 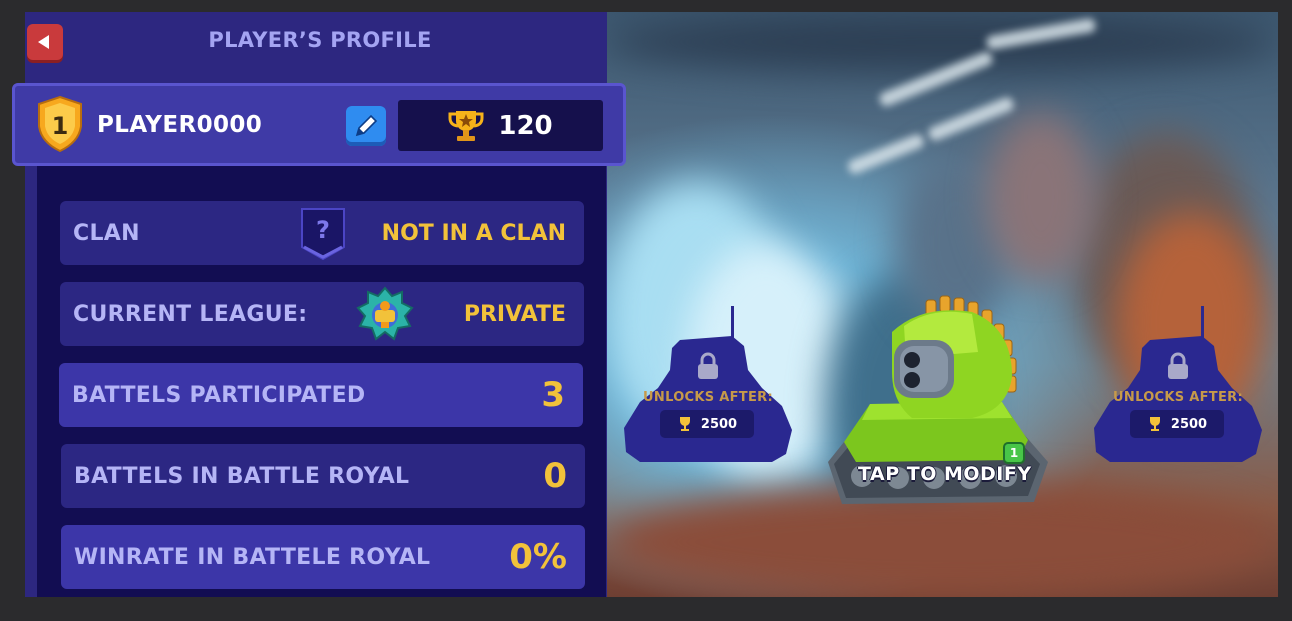 I want to click on winrate-row: WINRATE IN BATTELE ROYAL 0%, so click(x=323, y=557).